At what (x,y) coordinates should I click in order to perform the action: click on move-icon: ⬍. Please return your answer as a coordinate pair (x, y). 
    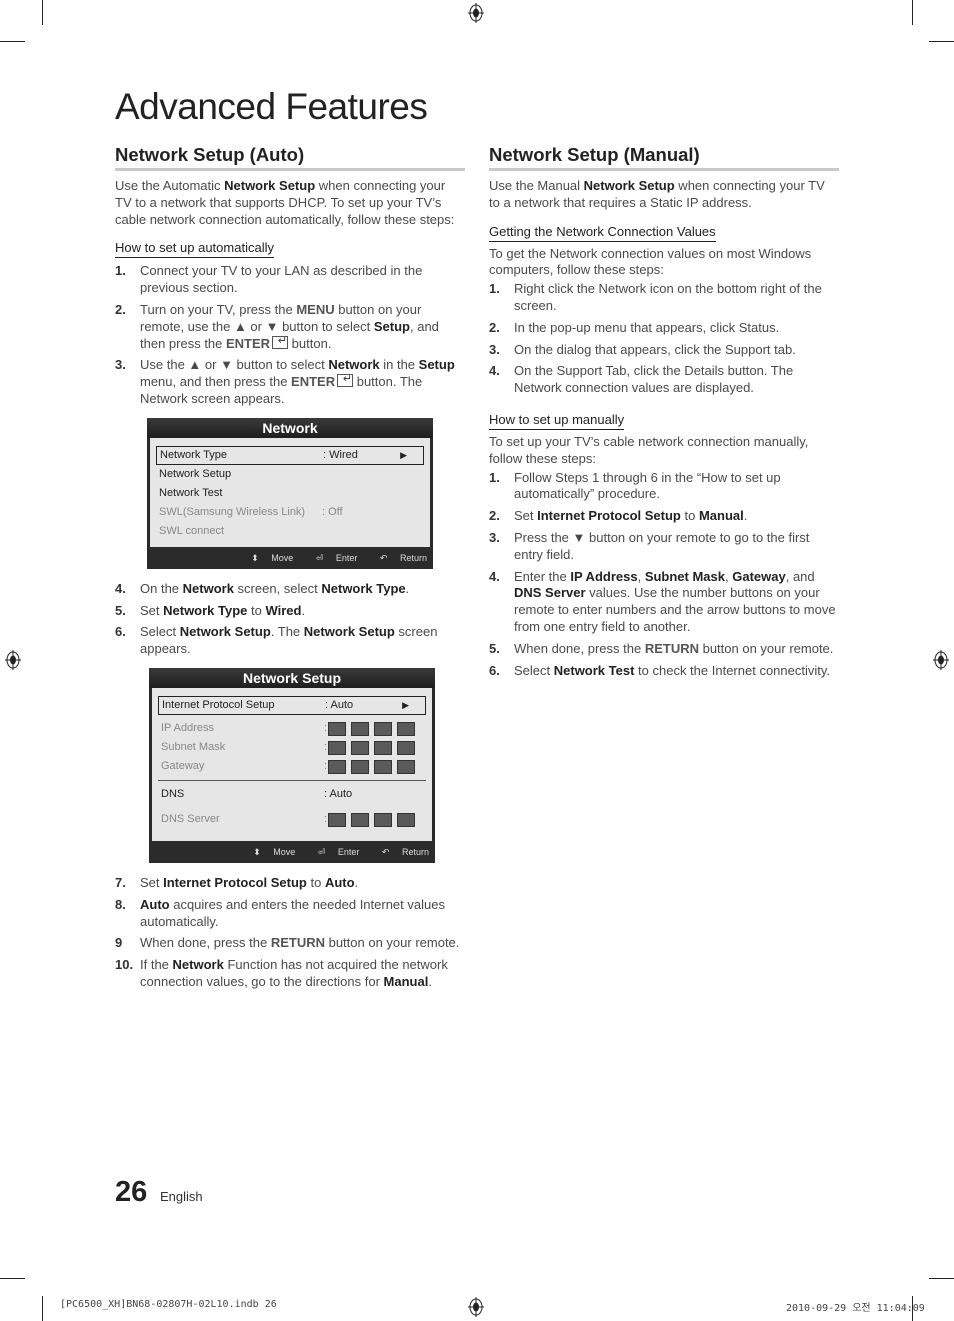
    Looking at the image, I should click on (257, 851).